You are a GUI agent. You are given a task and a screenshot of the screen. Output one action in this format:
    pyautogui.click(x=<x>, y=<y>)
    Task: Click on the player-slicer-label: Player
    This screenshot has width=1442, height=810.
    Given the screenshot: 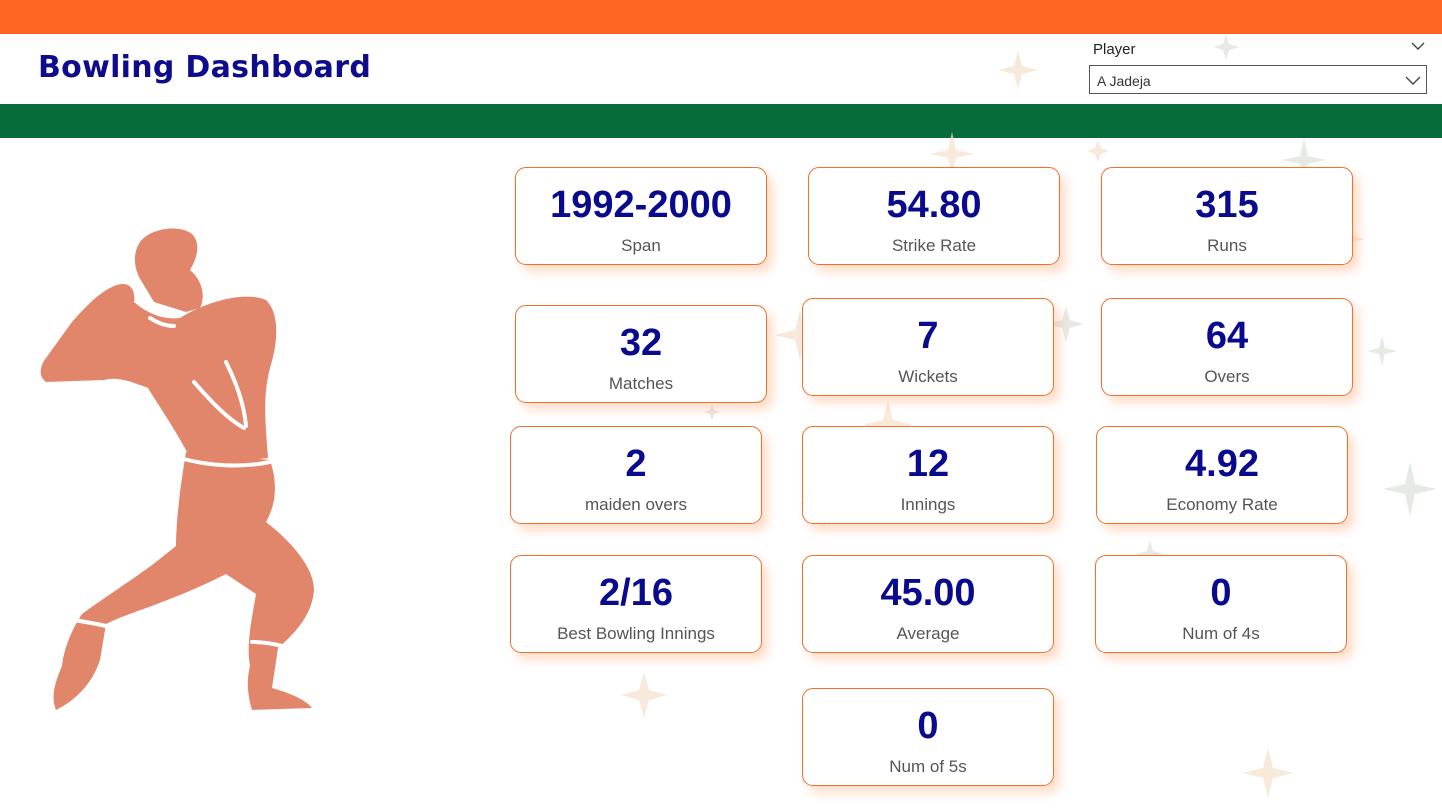 What is the action you would take?
    pyautogui.click(x=1114, y=49)
    